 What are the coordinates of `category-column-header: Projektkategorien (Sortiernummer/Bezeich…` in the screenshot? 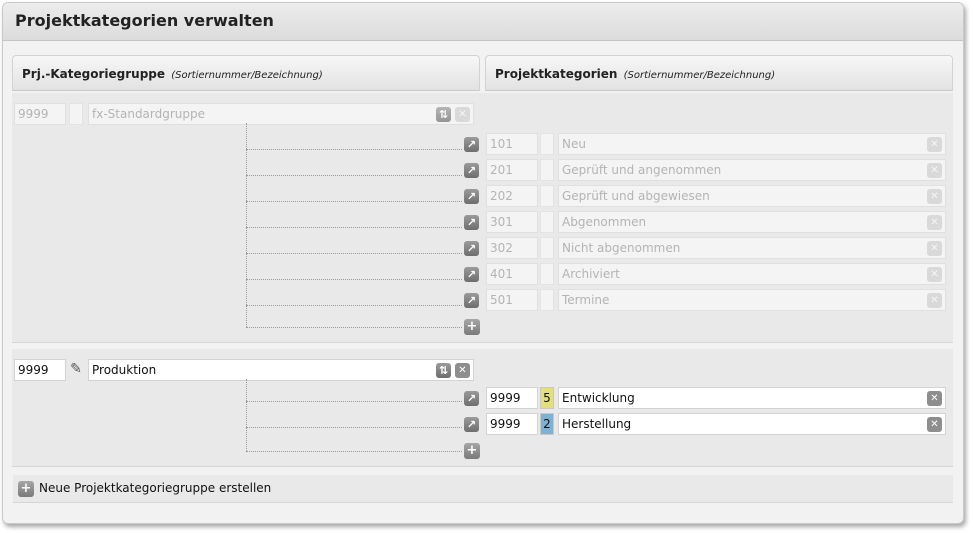 It's located at (719, 73).